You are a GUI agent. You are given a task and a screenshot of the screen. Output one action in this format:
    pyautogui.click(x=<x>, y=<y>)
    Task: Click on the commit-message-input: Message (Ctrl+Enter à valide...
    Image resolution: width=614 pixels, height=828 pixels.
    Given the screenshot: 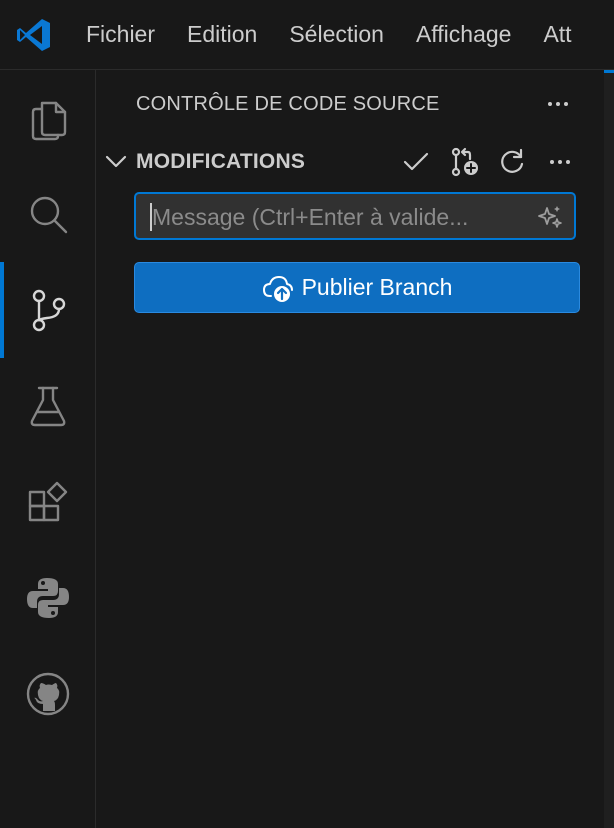 What is the action you would take?
    pyautogui.click(x=355, y=216)
    